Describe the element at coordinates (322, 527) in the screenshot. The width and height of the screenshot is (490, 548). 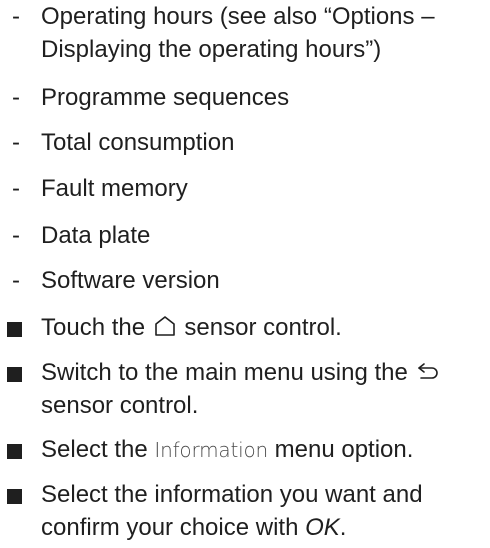
I see `ok-label: OK` at that location.